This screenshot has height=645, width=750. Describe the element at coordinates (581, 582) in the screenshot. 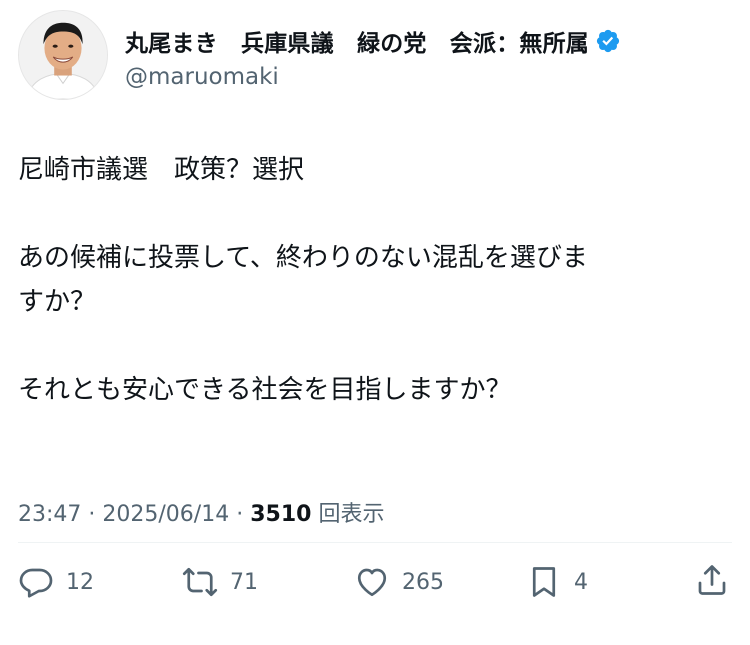

I see `bookmark-count: 4` at that location.